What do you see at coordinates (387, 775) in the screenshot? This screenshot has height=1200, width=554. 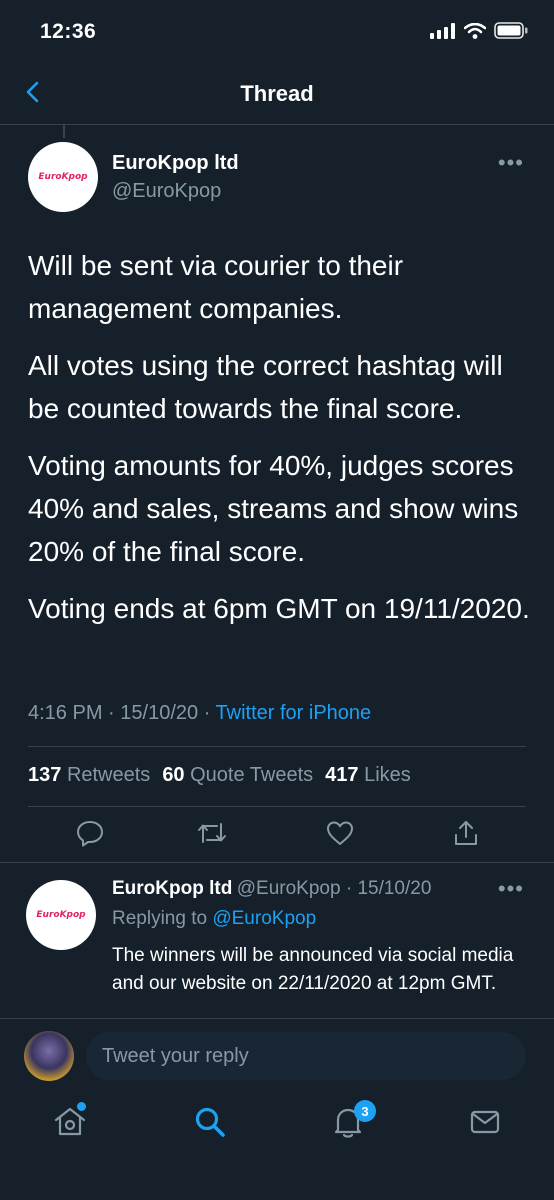 I see `likes-label: Likes` at bounding box center [387, 775].